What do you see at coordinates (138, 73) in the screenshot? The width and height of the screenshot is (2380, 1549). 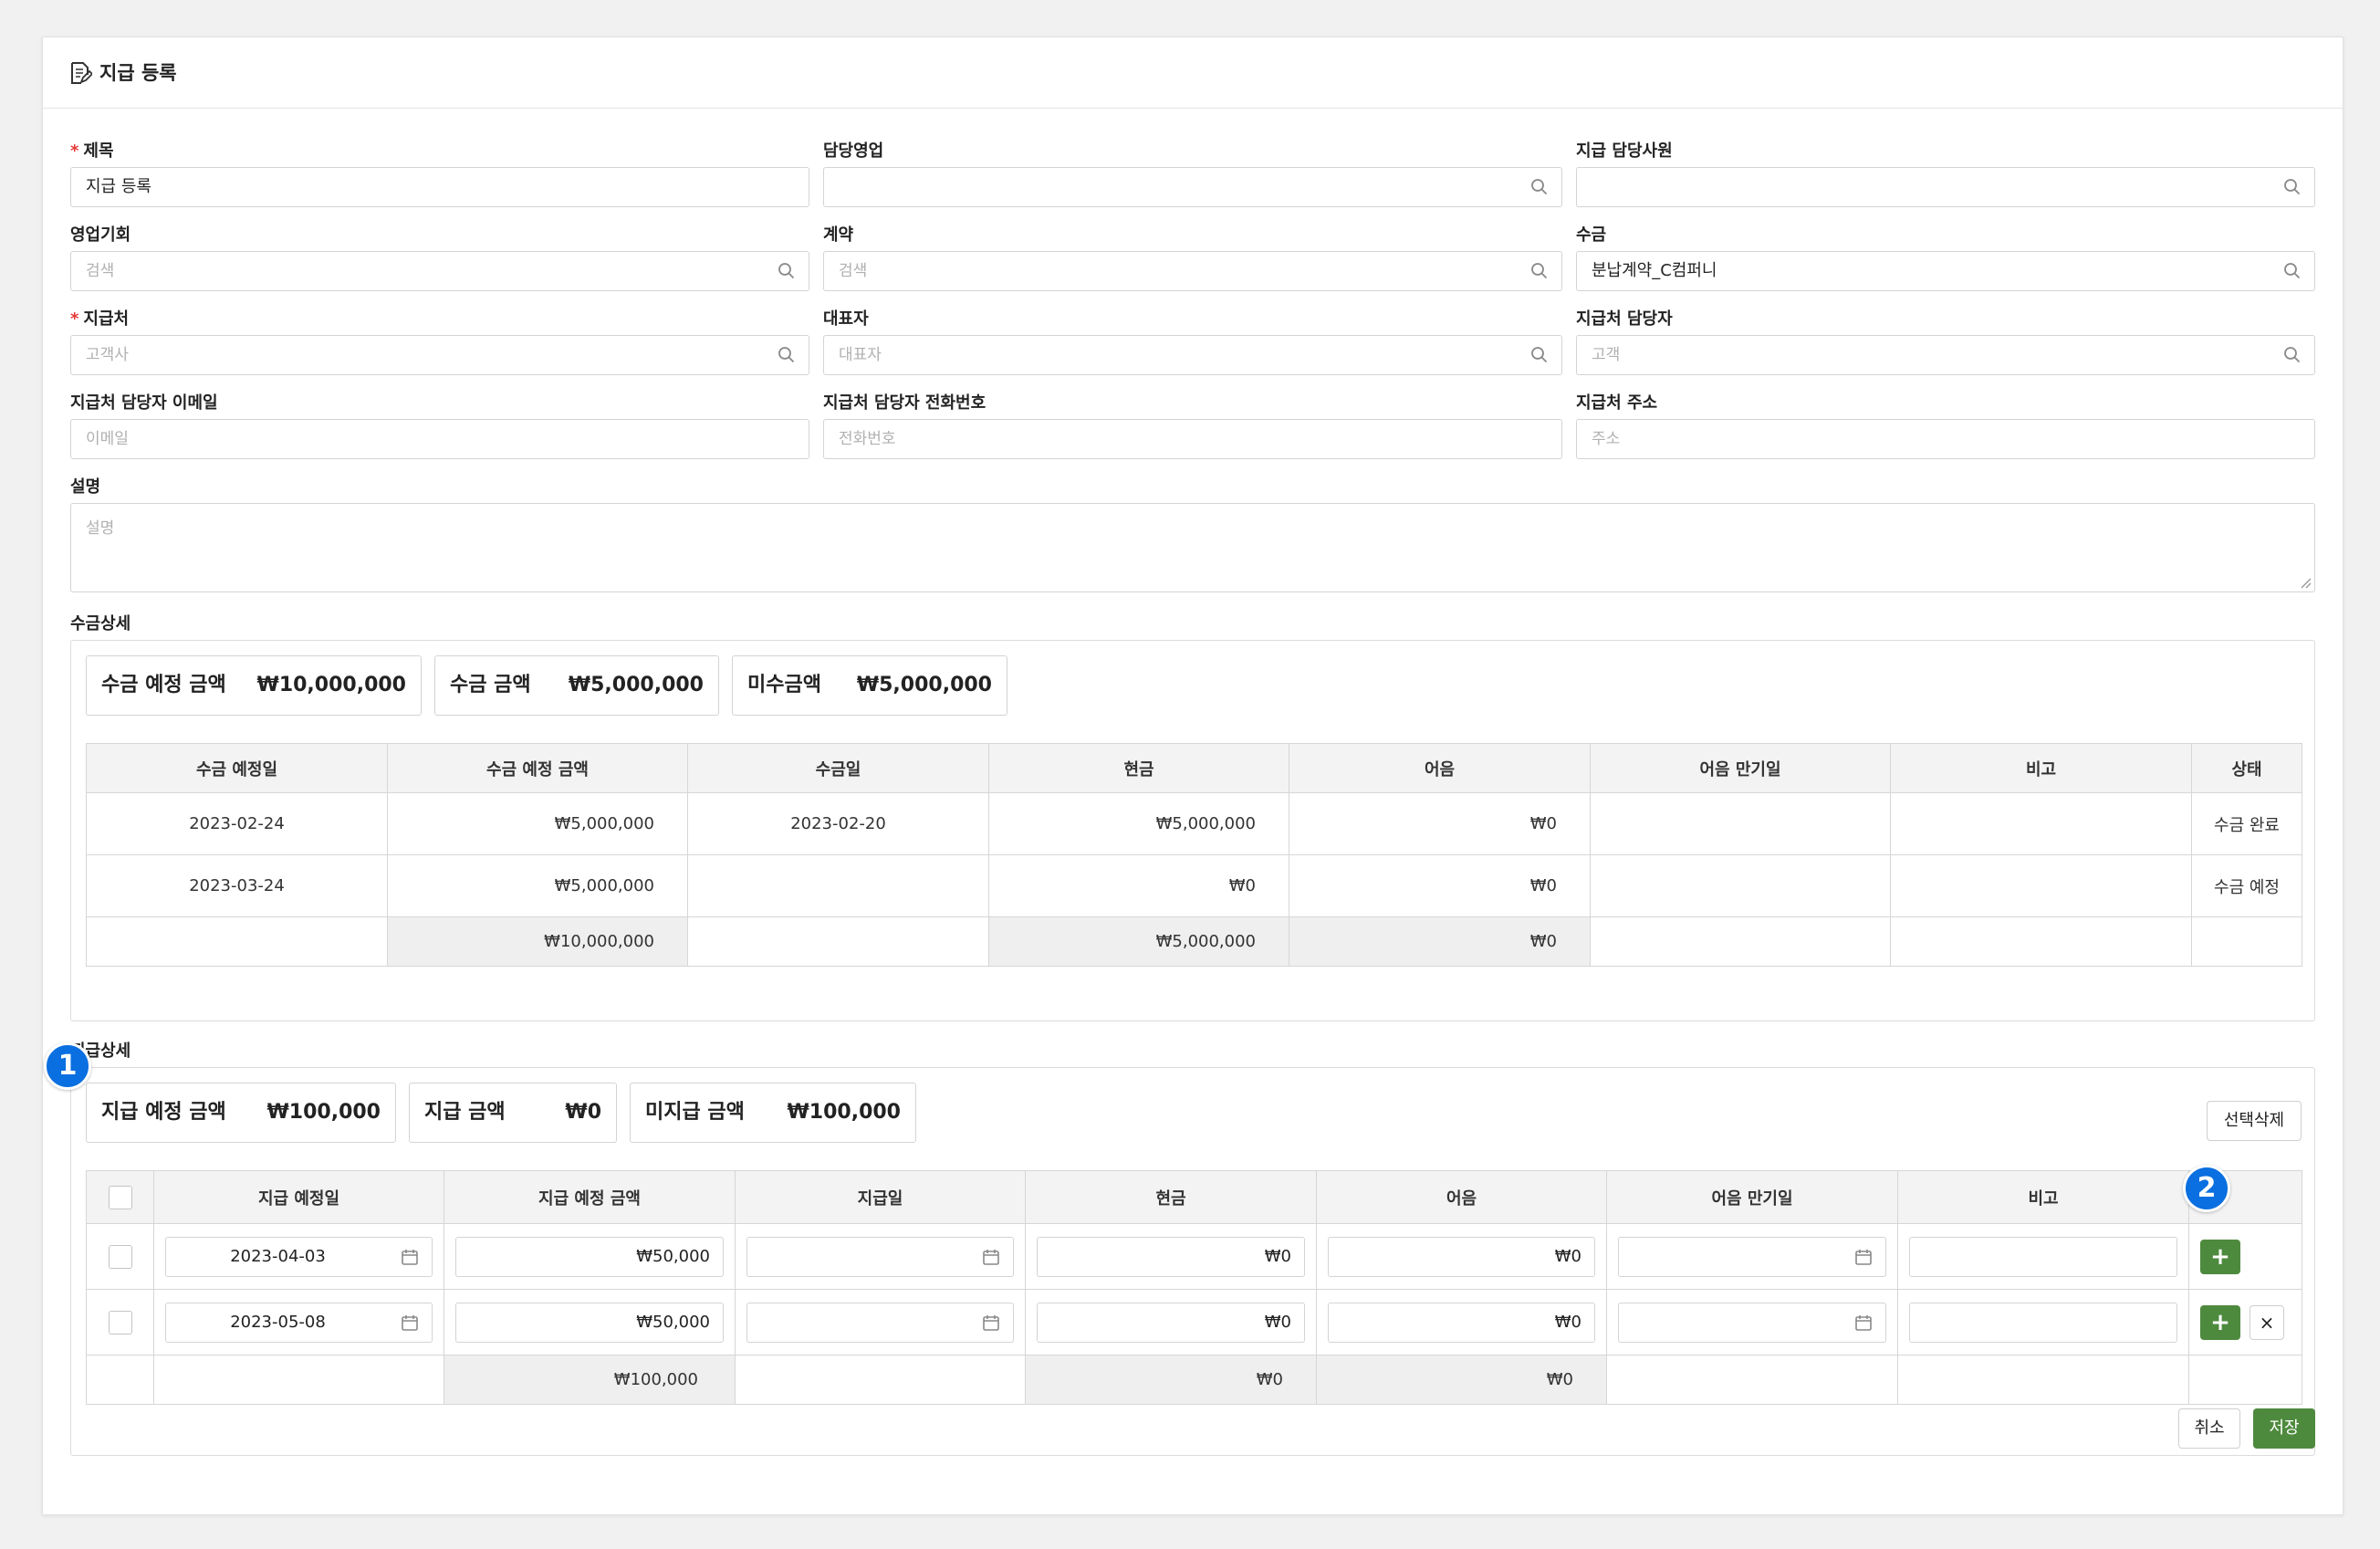 I see `page-title: 지급 등록` at bounding box center [138, 73].